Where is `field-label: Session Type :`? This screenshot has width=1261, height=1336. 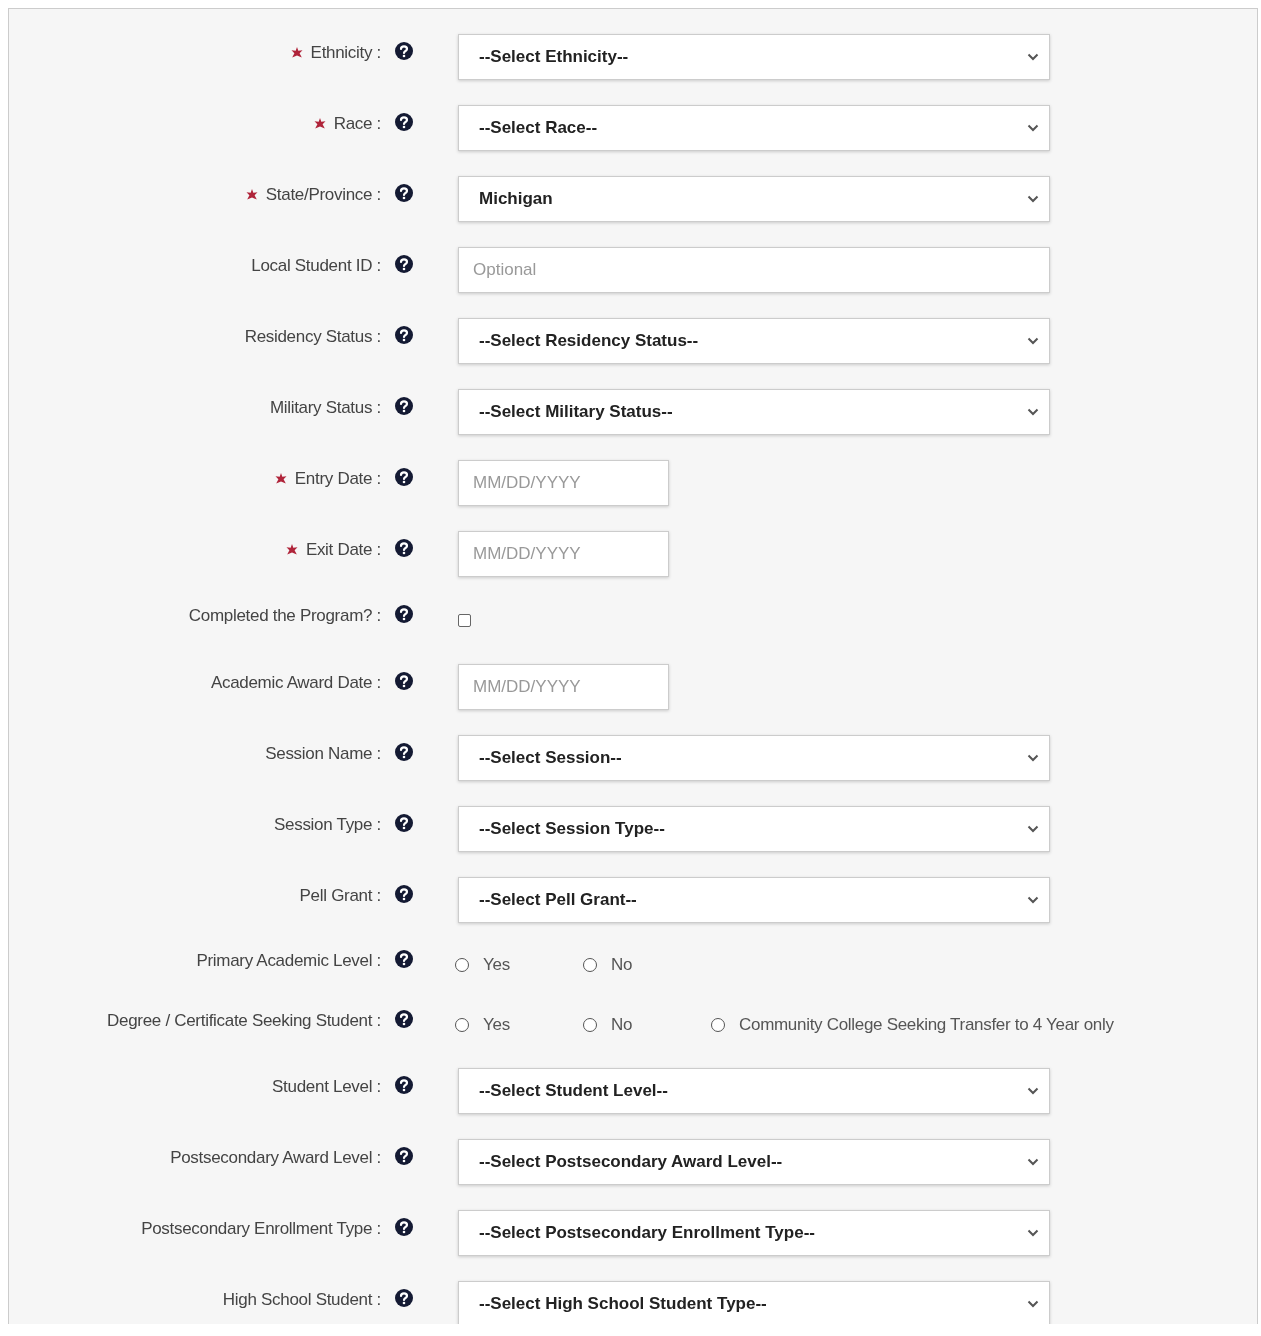 field-label: Session Type : is located at coordinates (327, 824).